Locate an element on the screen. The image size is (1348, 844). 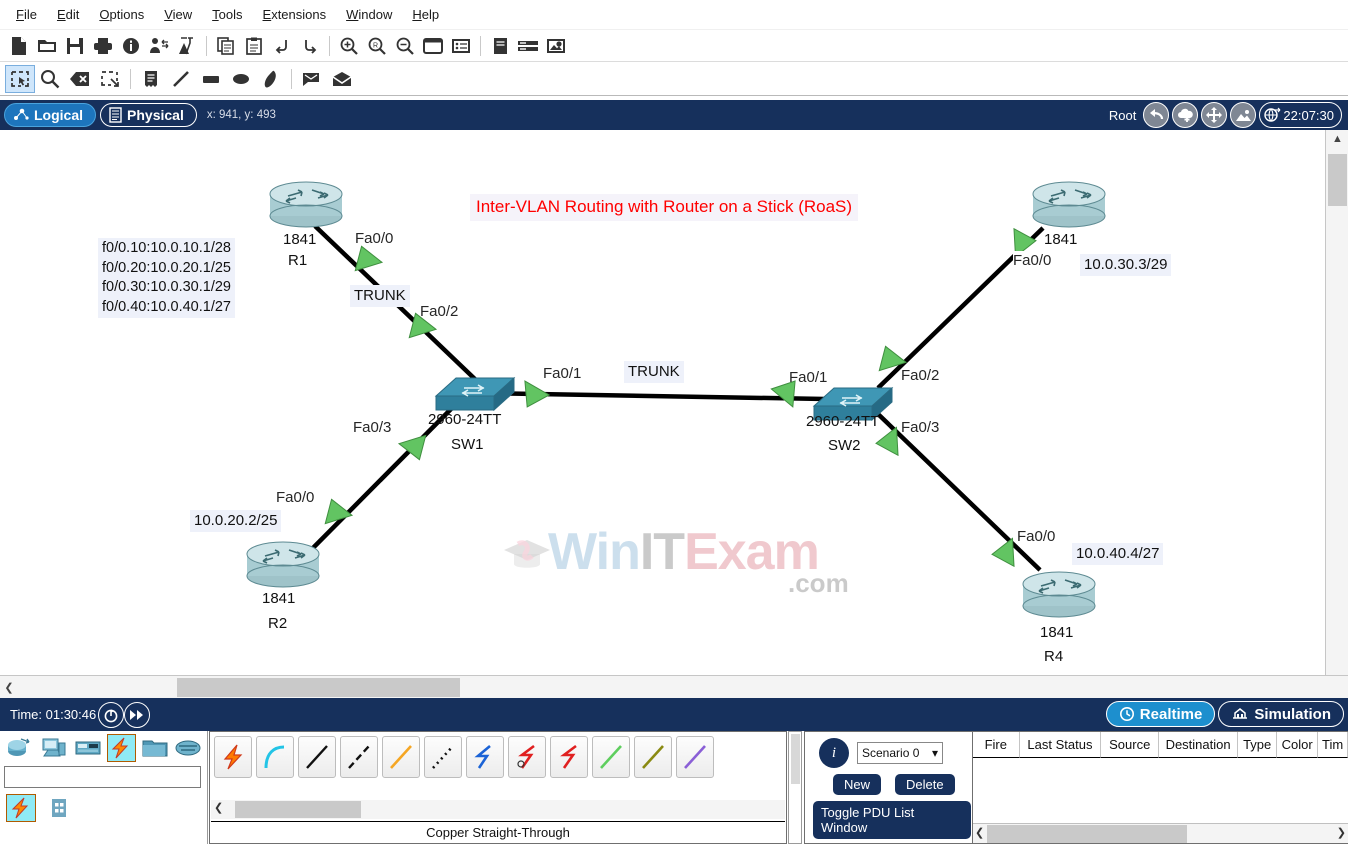
rack-view-icon is located at coordinates (528, 46).